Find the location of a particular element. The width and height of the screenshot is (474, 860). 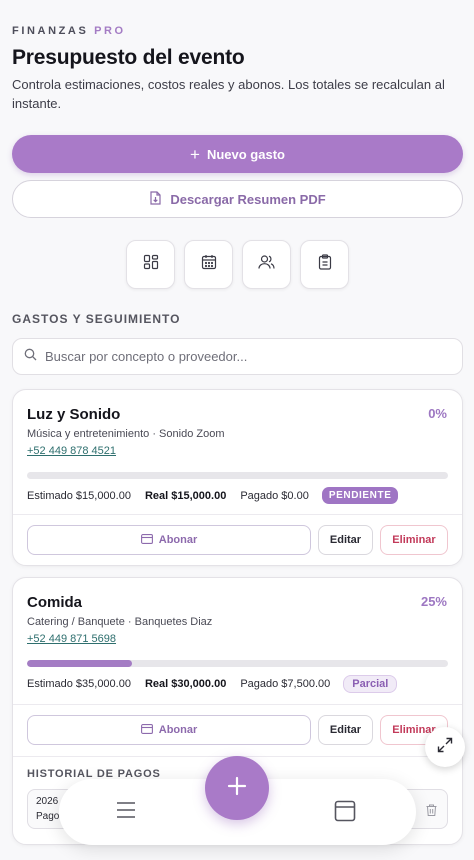

page-title: Presupuesto del evento is located at coordinates (128, 57).